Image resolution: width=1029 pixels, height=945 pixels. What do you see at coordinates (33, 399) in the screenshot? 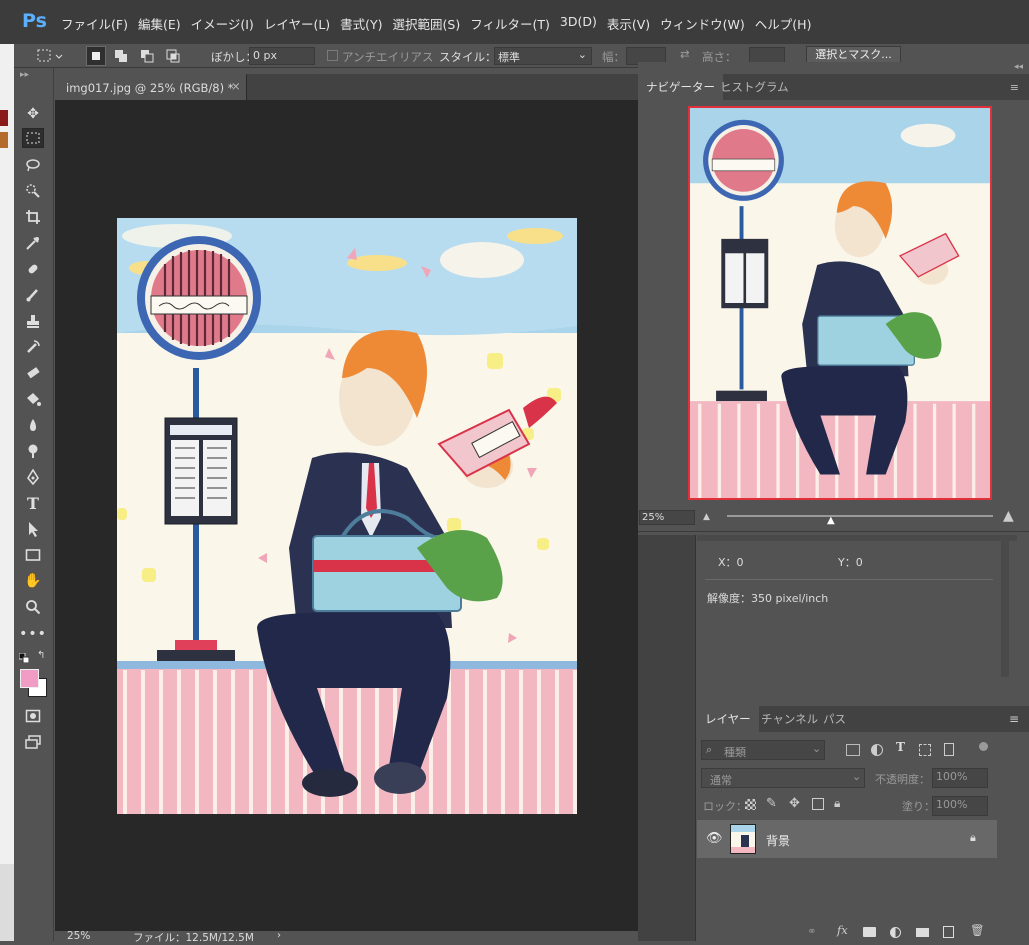
I see `paint-bucket-tool-icon` at bounding box center [33, 399].